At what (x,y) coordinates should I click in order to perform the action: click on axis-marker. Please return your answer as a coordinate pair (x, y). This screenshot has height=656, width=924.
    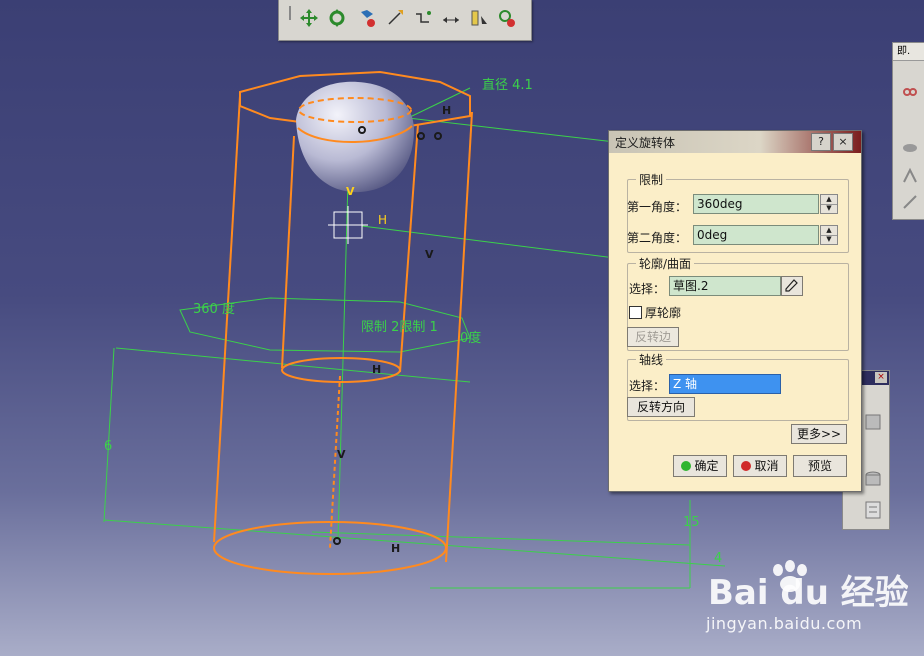
    Looking at the image, I should click on (348, 225).